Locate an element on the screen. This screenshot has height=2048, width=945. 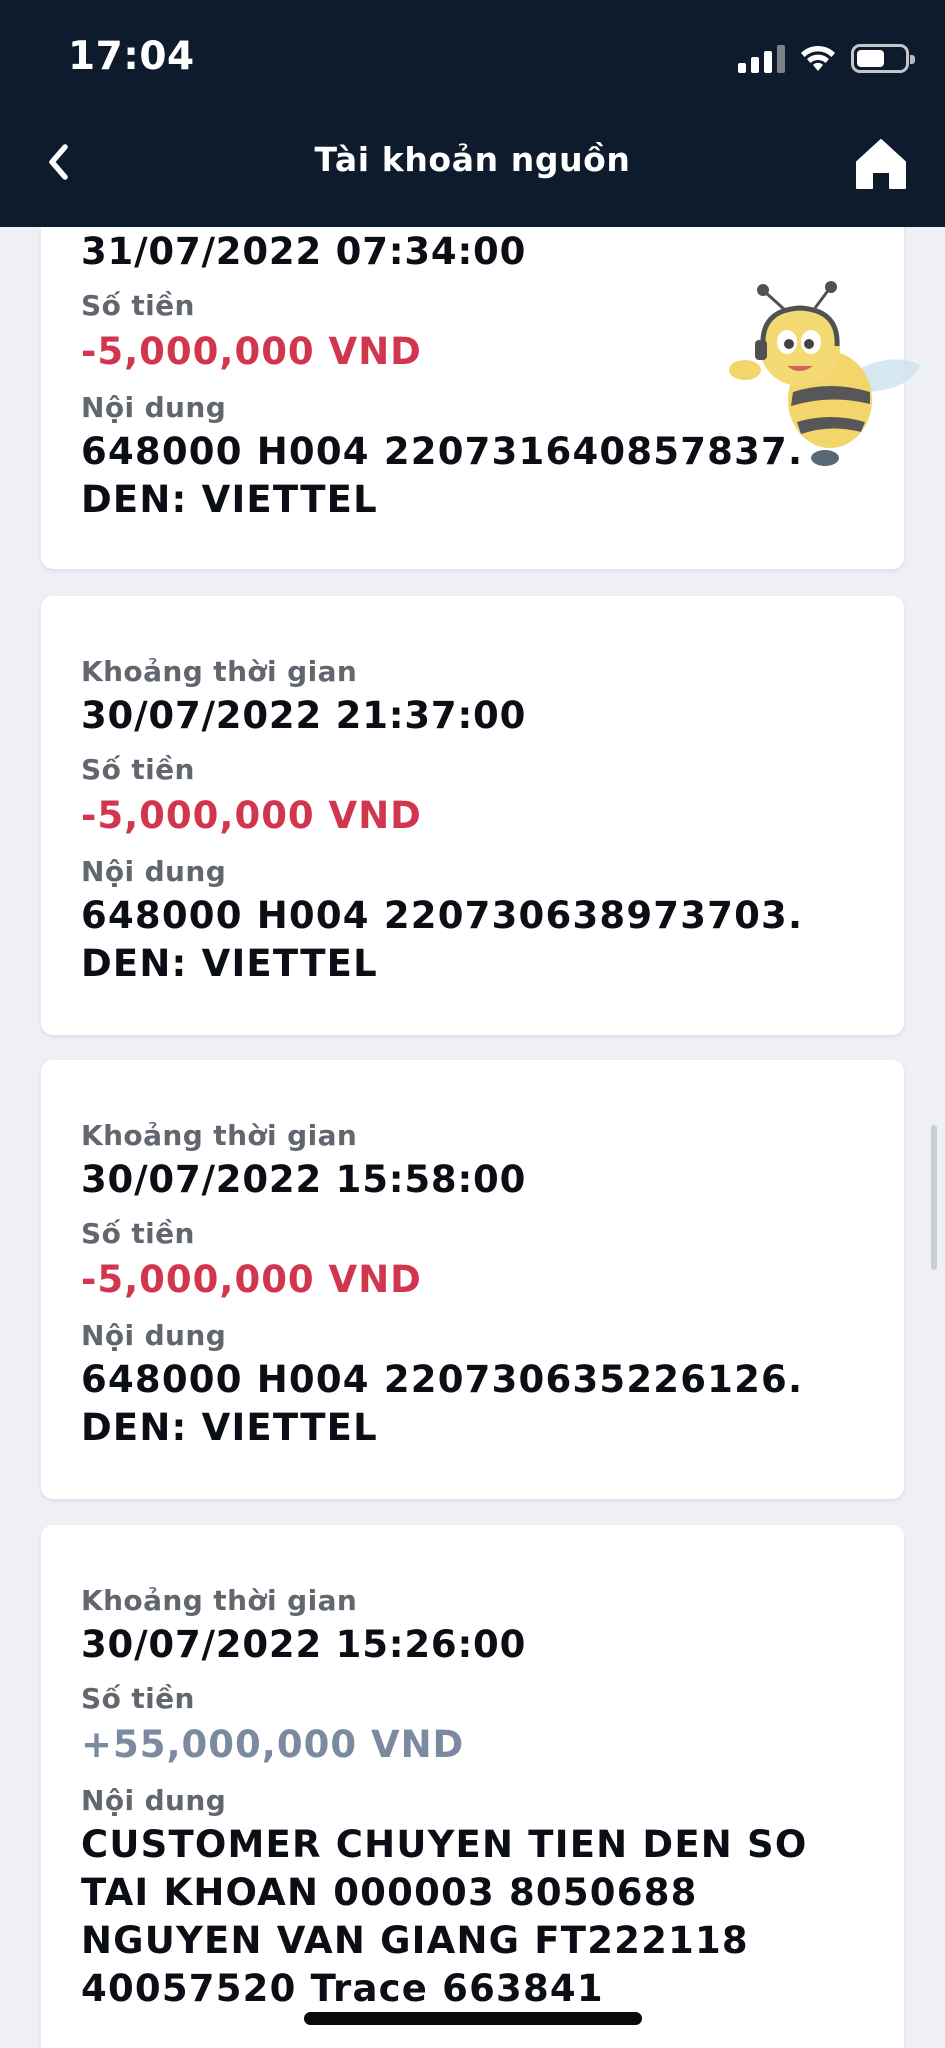
scrollbar is located at coordinates (934, 1197).